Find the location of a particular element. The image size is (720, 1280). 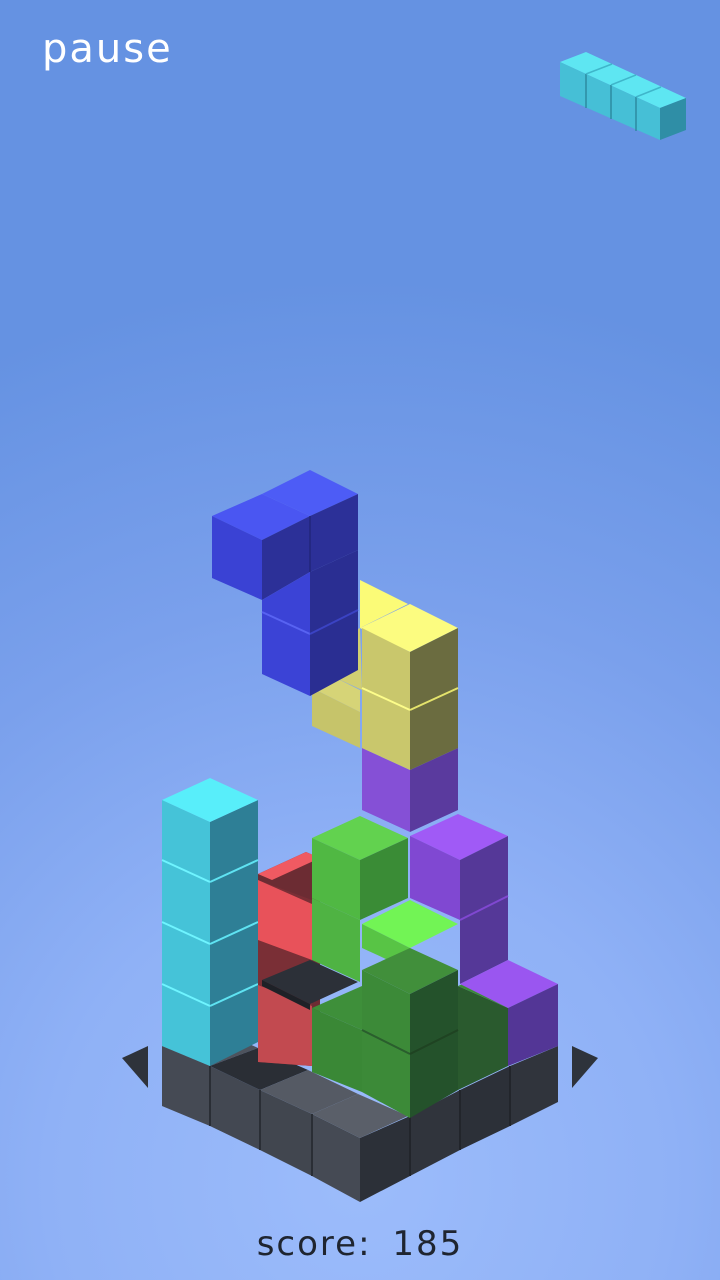

cyan-block-column is located at coordinates (210, 922).